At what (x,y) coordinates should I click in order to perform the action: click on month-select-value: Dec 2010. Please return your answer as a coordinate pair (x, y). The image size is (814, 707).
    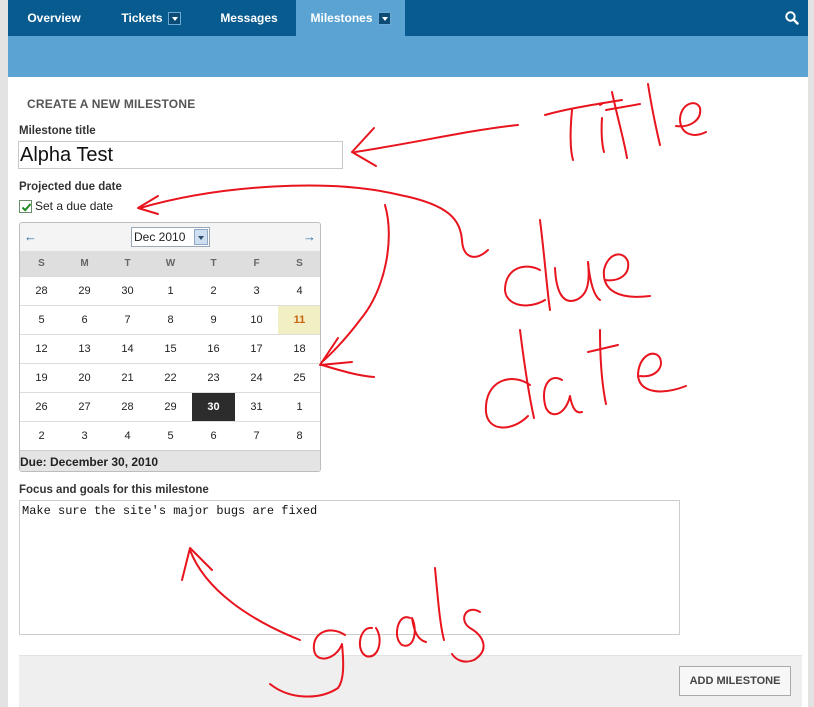
    Looking at the image, I should click on (160, 237).